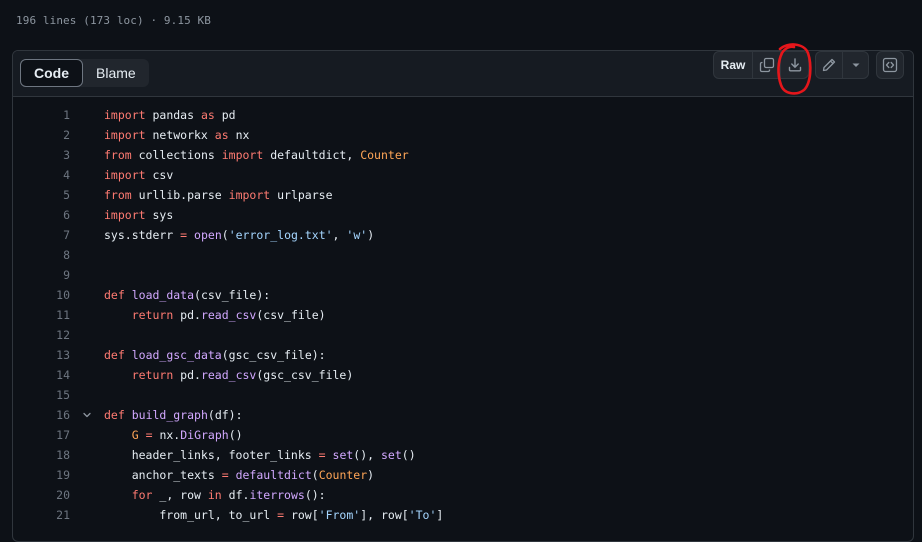  What do you see at coordinates (41, 255) in the screenshot?
I see `line-number: 8` at bounding box center [41, 255].